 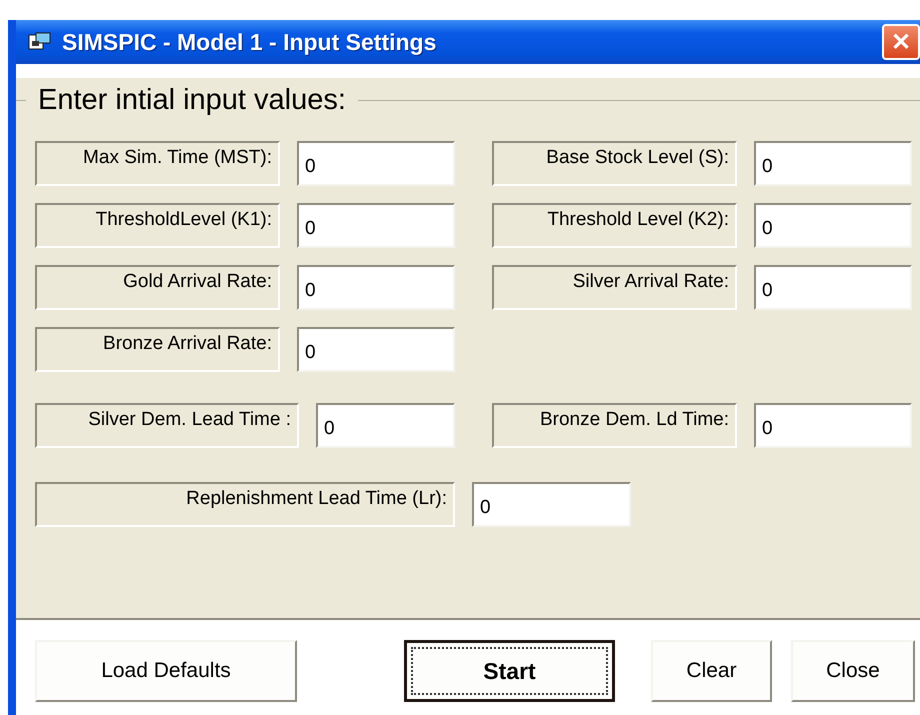 What do you see at coordinates (166, 671) in the screenshot?
I see `dialog-button: Load Defaults` at bounding box center [166, 671].